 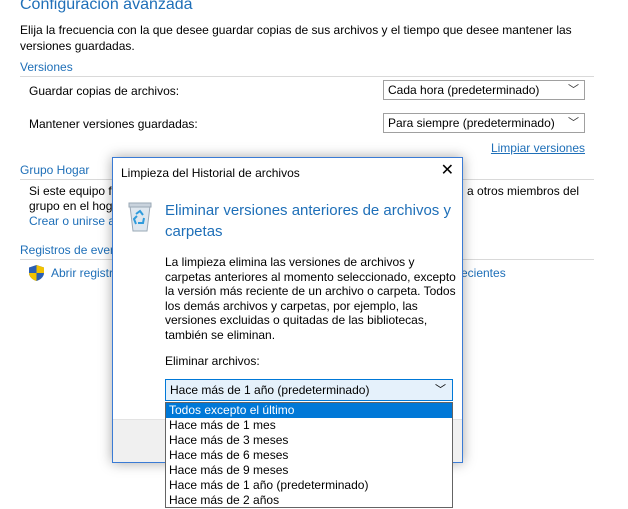 What do you see at coordinates (104, 91) in the screenshot?
I see `save-copies-label: Guardar copias de archivos:` at bounding box center [104, 91].